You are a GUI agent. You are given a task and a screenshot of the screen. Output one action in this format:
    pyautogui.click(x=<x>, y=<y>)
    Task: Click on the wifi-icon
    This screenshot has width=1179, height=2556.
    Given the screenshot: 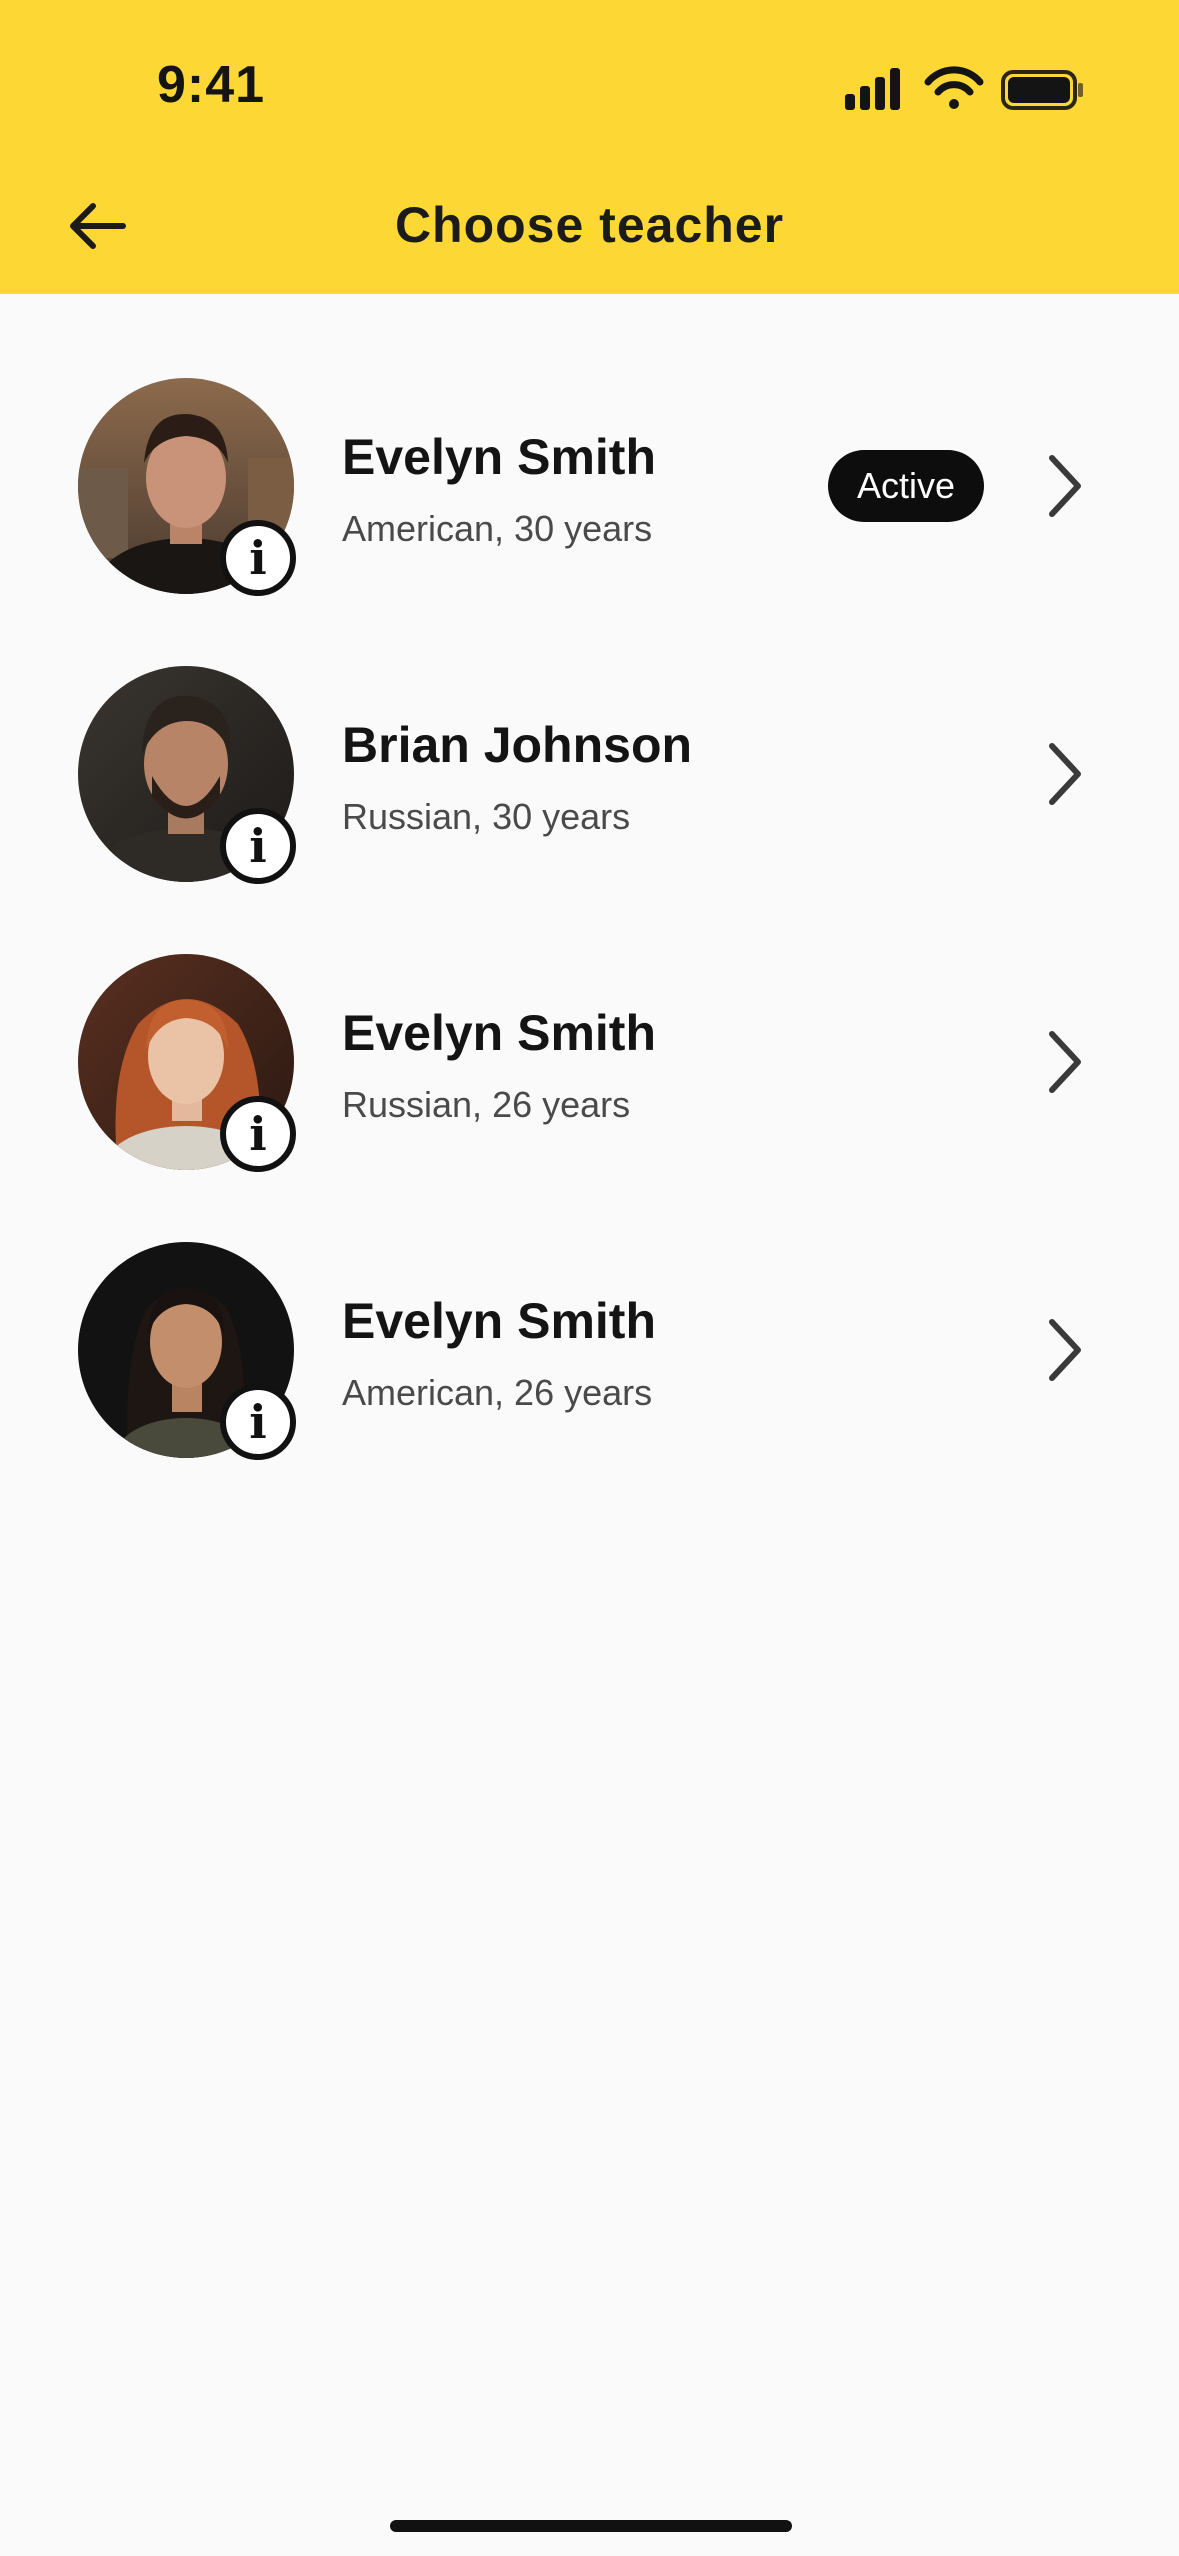 What is the action you would take?
    pyautogui.click(x=954, y=87)
    